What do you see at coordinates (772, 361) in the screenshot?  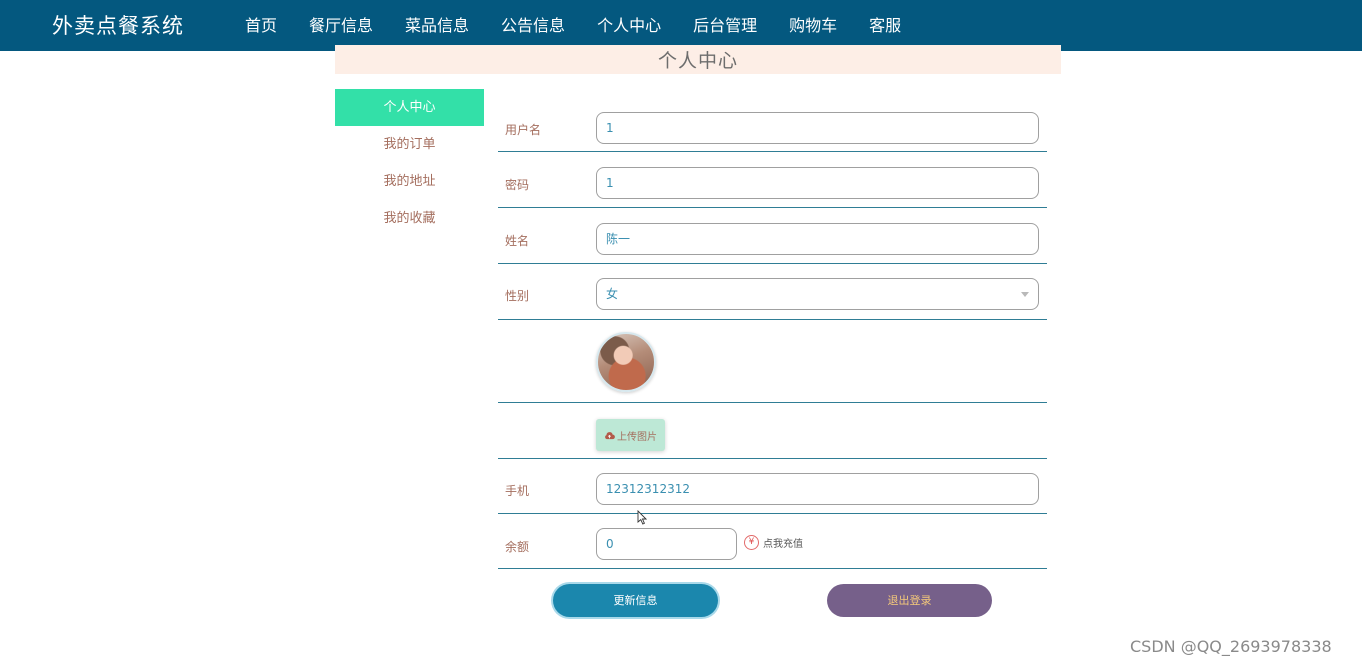 I see `form-row-avatar` at bounding box center [772, 361].